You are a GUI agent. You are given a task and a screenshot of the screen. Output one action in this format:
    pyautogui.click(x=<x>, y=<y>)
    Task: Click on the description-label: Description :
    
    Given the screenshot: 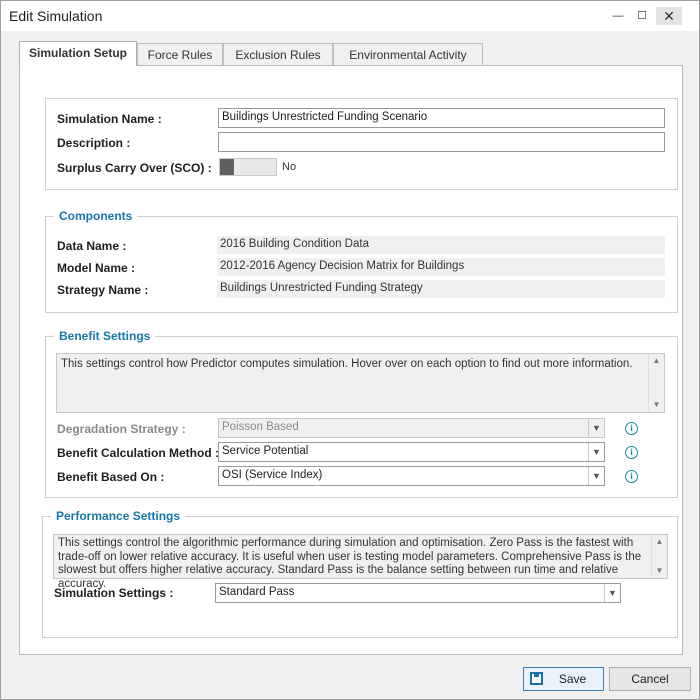 What is the action you would take?
    pyautogui.click(x=94, y=143)
    